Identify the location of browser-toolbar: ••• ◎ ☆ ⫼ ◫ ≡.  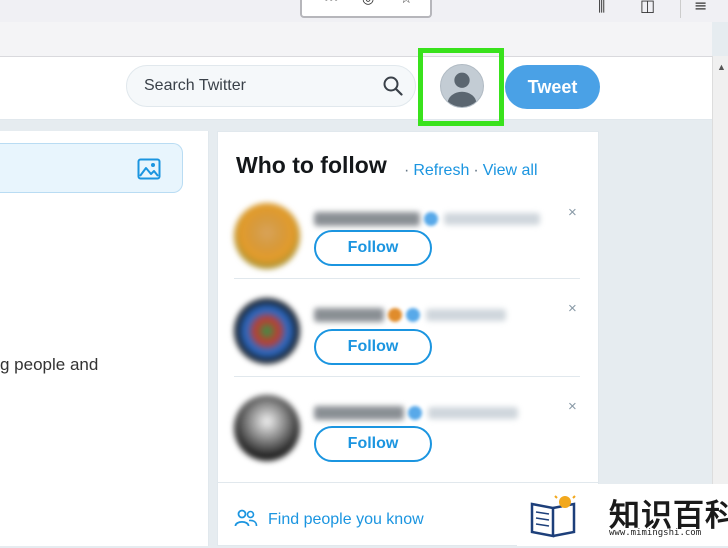
(364, 11).